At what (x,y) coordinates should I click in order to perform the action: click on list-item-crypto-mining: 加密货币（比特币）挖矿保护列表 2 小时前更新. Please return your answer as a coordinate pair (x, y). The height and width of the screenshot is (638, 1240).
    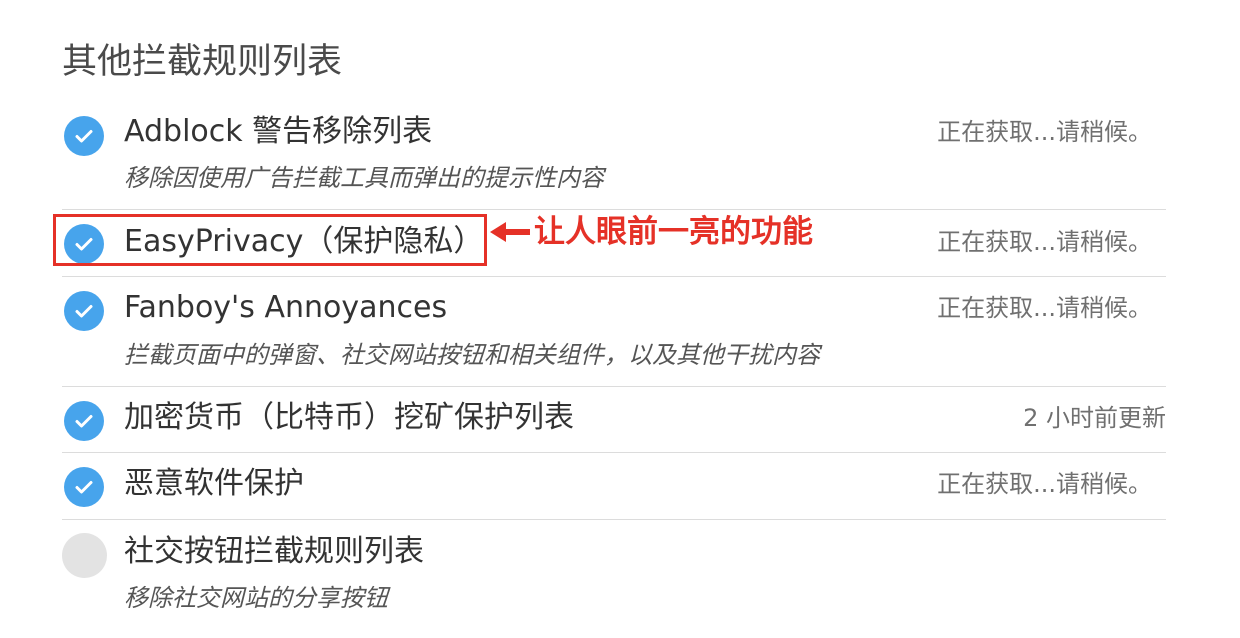
    Looking at the image, I should click on (614, 420).